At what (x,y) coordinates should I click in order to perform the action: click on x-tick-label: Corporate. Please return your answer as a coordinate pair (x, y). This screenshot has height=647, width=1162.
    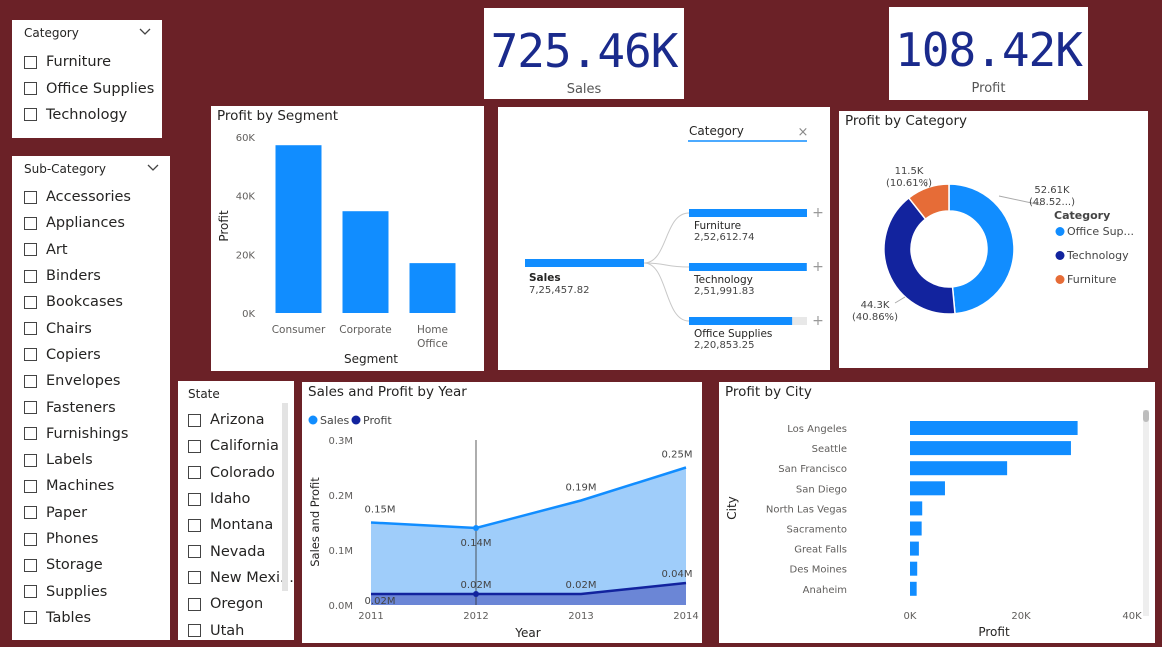
    Looking at the image, I should click on (365, 330).